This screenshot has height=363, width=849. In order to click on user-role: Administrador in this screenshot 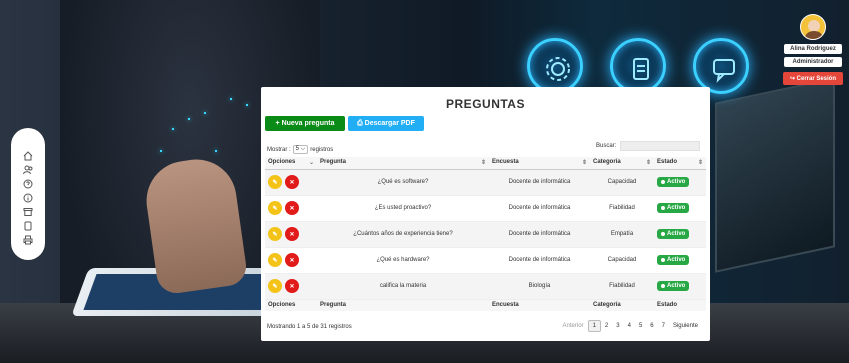, I will do `click(813, 62)`.